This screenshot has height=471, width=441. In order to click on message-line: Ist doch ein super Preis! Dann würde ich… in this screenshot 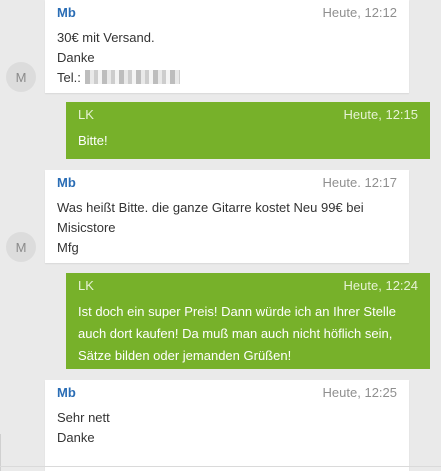, I will do `click(237, 311)`.